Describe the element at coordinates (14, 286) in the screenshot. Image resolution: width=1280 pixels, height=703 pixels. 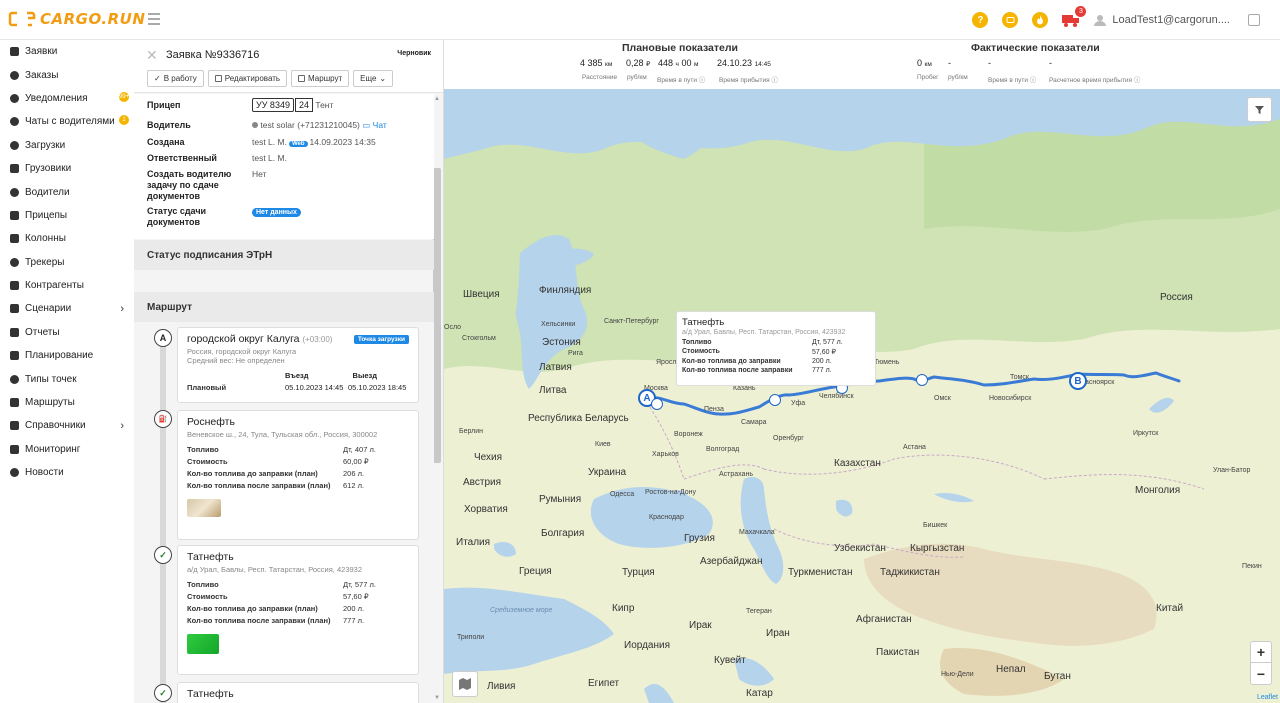
I see `handshake-icon` at that location.